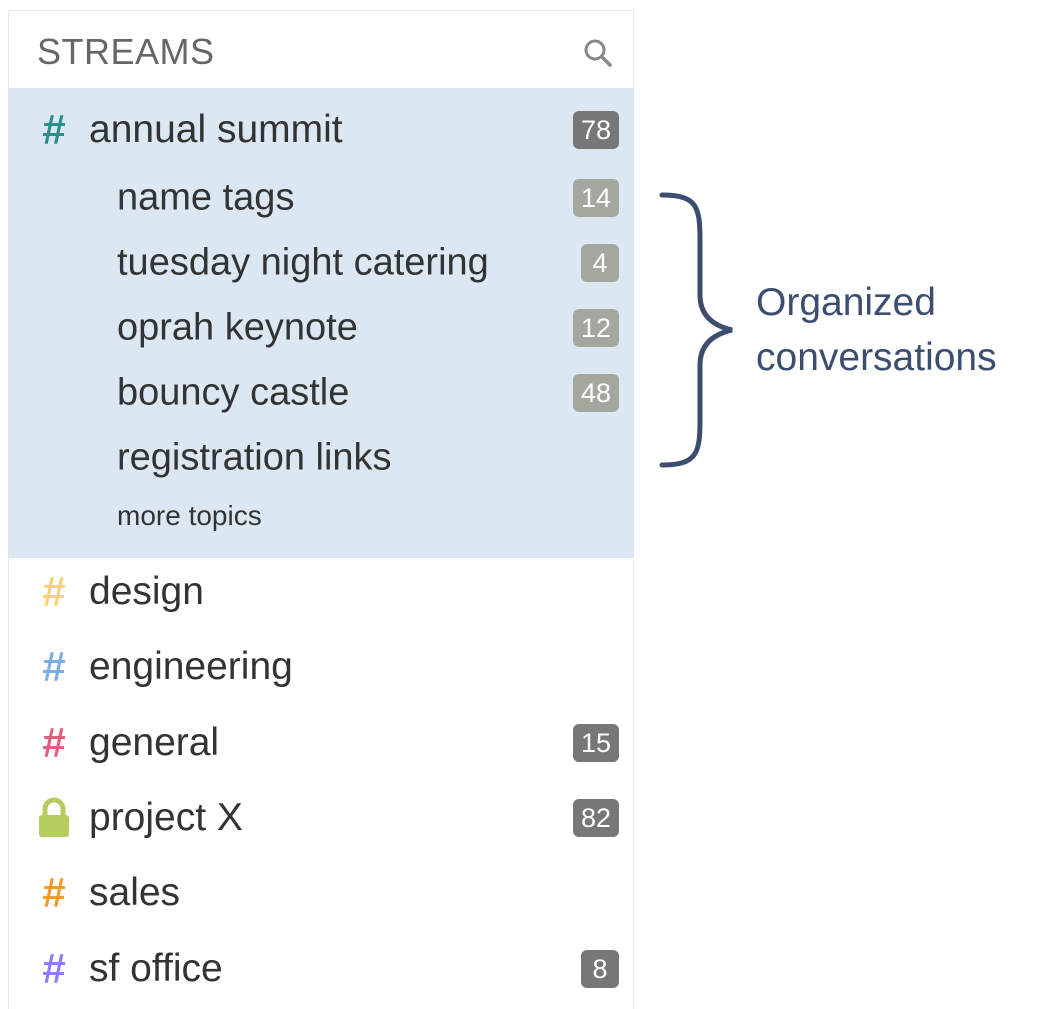 The width and height of the screenshot is (1037, 1009). I want to click on stream-name: sales, so click(135, 892).